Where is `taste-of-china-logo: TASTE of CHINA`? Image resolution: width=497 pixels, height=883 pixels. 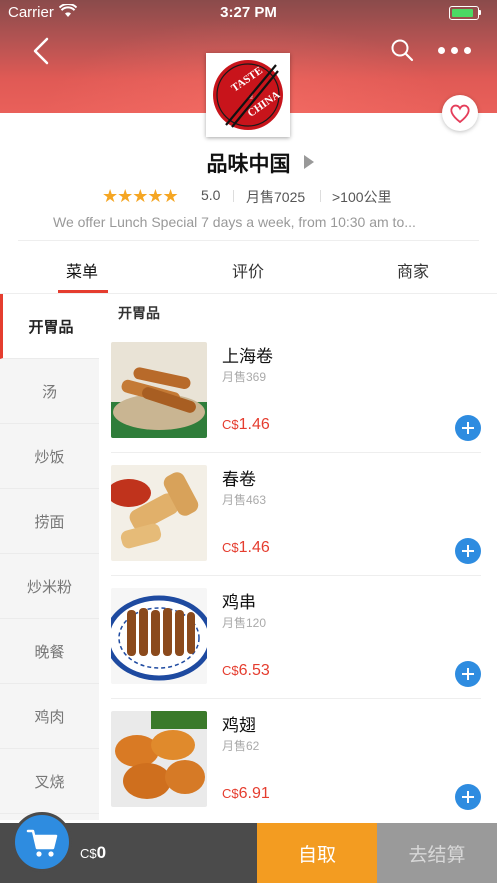
taste-of-china-logo: TASTE of CHINA is located at coordinates (248, 95).